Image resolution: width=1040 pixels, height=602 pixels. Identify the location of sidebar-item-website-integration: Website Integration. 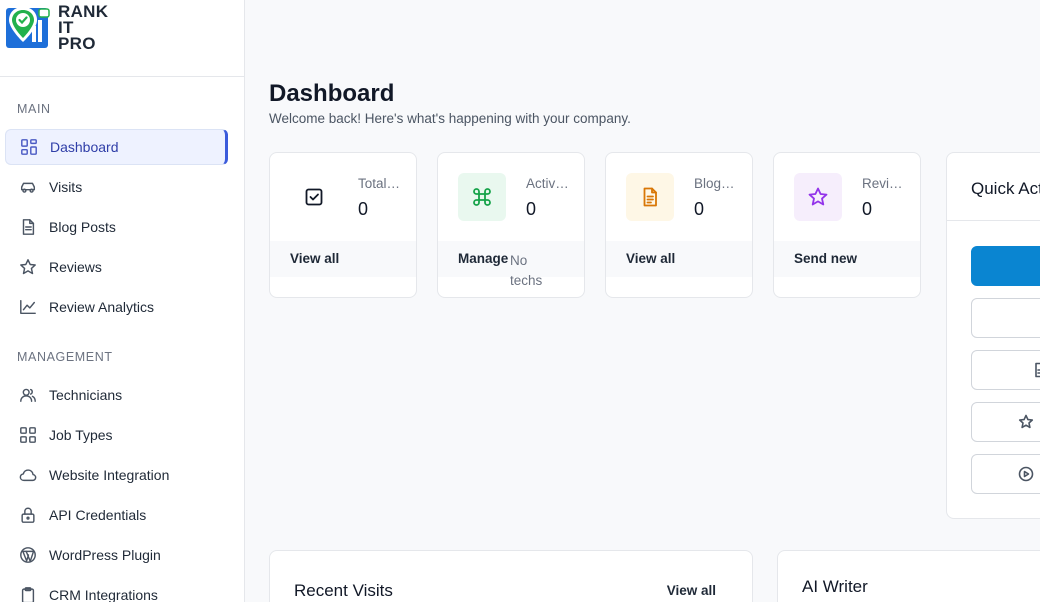
(116, 475).